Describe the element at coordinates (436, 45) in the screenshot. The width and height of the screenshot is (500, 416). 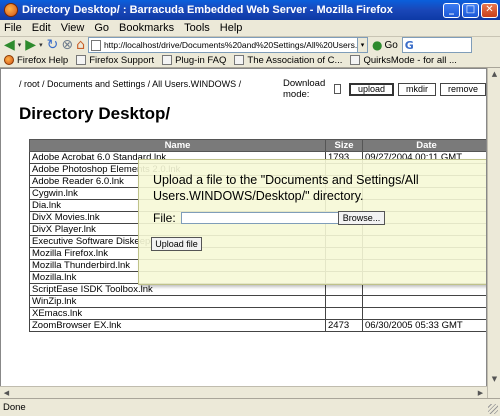
I see `search-input: G` at that location.